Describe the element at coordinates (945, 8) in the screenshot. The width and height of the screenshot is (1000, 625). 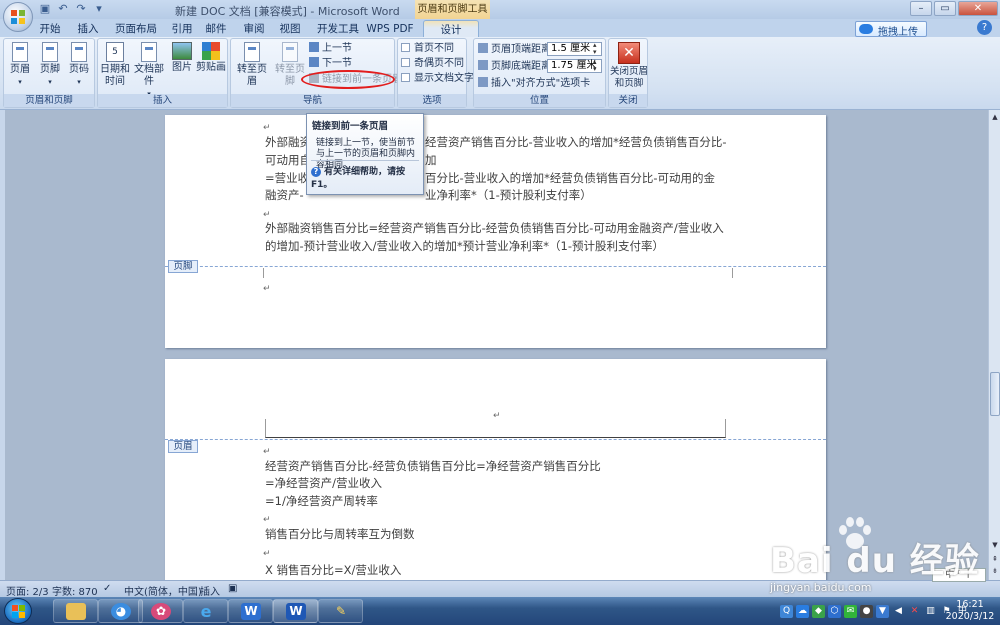
I see `maximize-icon: ▭` at that location.